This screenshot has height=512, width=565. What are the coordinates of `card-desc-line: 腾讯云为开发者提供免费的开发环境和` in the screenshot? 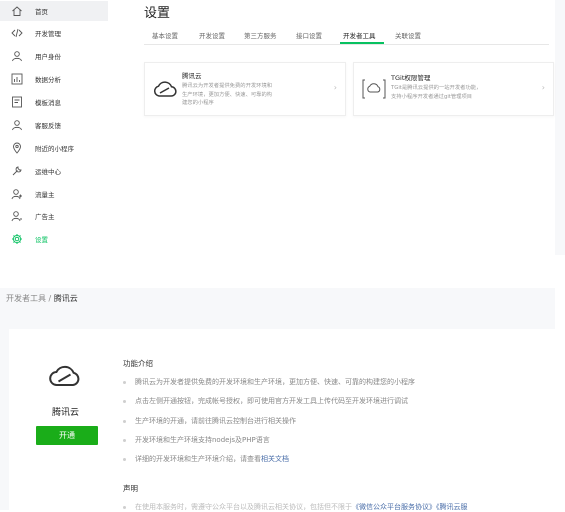 It's located at (227, 86).